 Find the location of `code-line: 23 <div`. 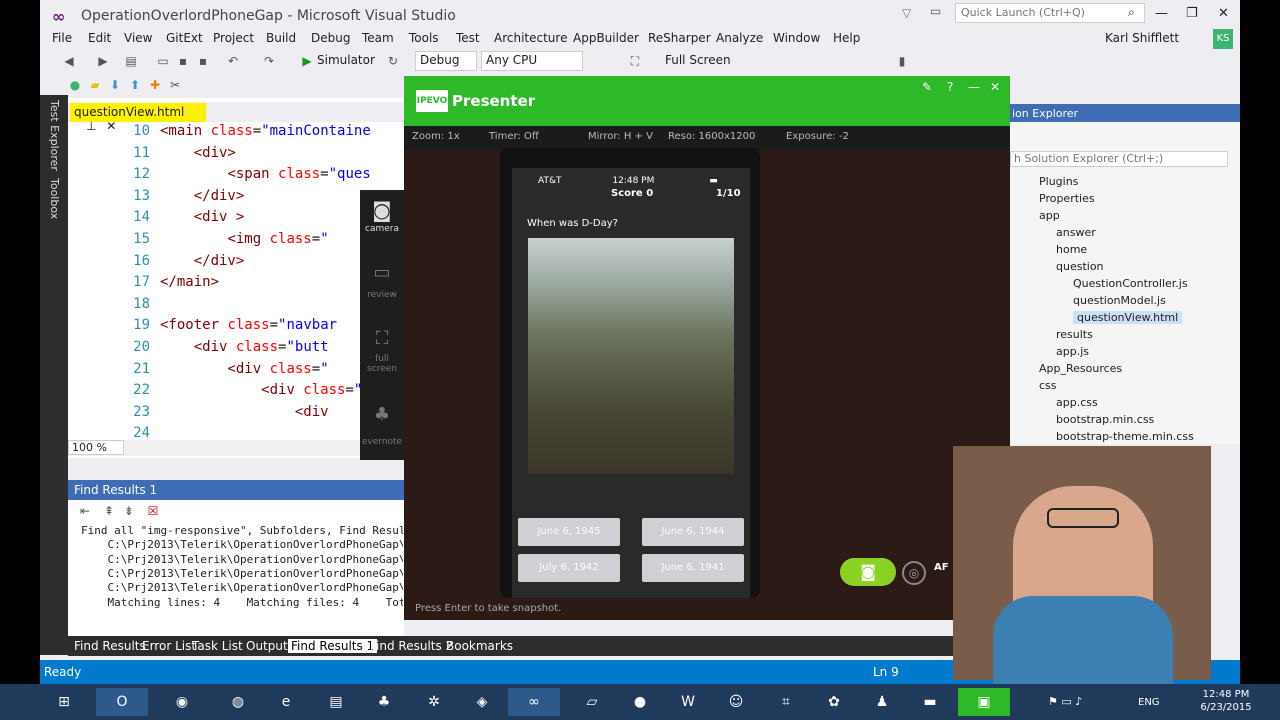

code-line: 23 <div is located at coordinates (237, 414).